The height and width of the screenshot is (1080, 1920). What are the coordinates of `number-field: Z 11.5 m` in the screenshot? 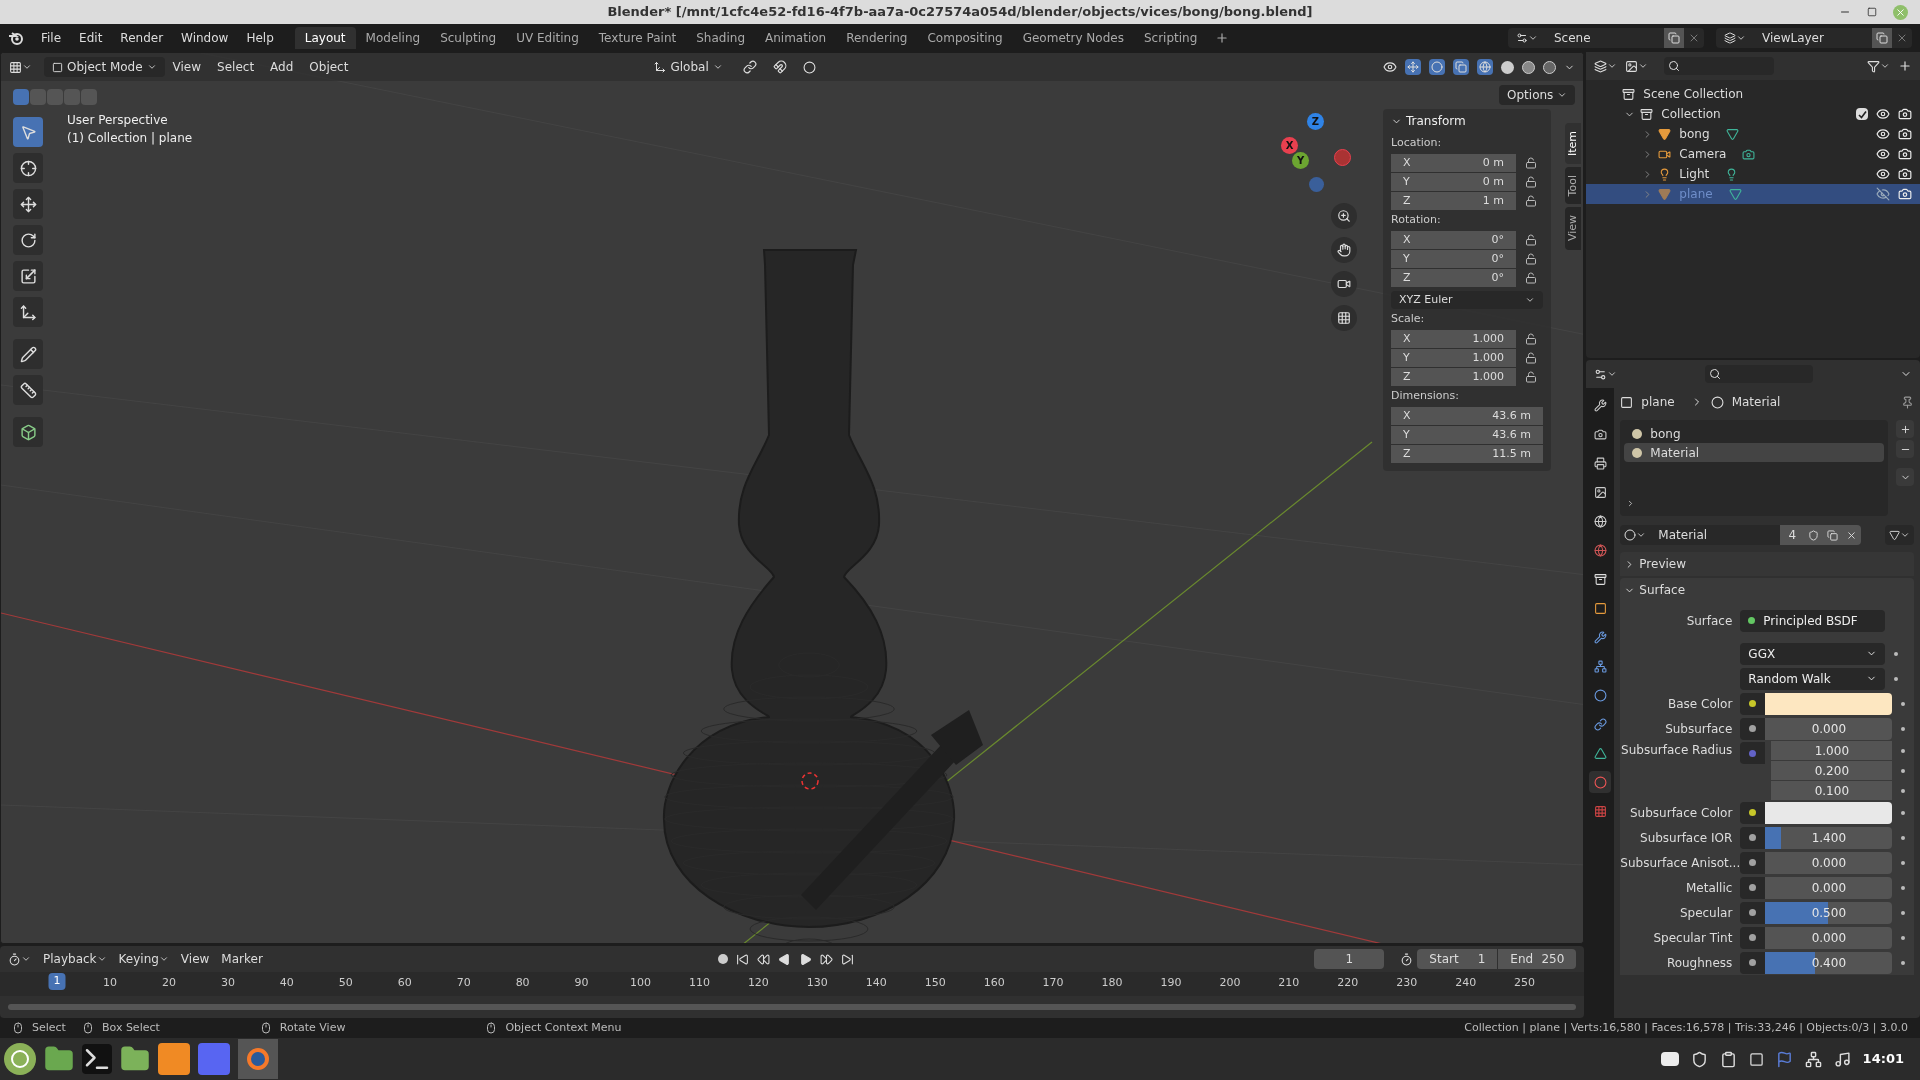 It's located at (1467, 454).